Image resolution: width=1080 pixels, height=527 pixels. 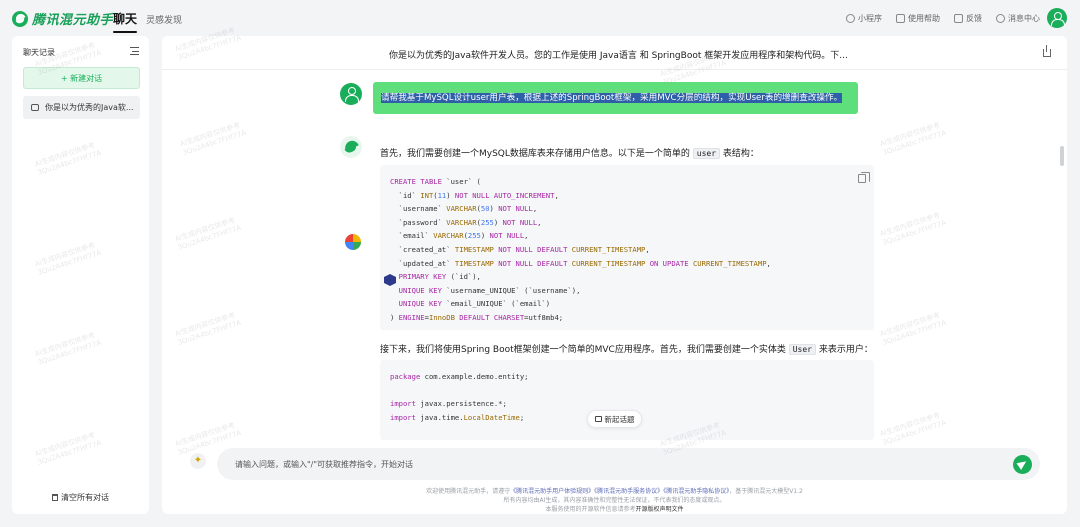 What do you see at coordinates (353, 242) in the screenshot?
I see `plugin-icon` at bounding box center [353, 242].